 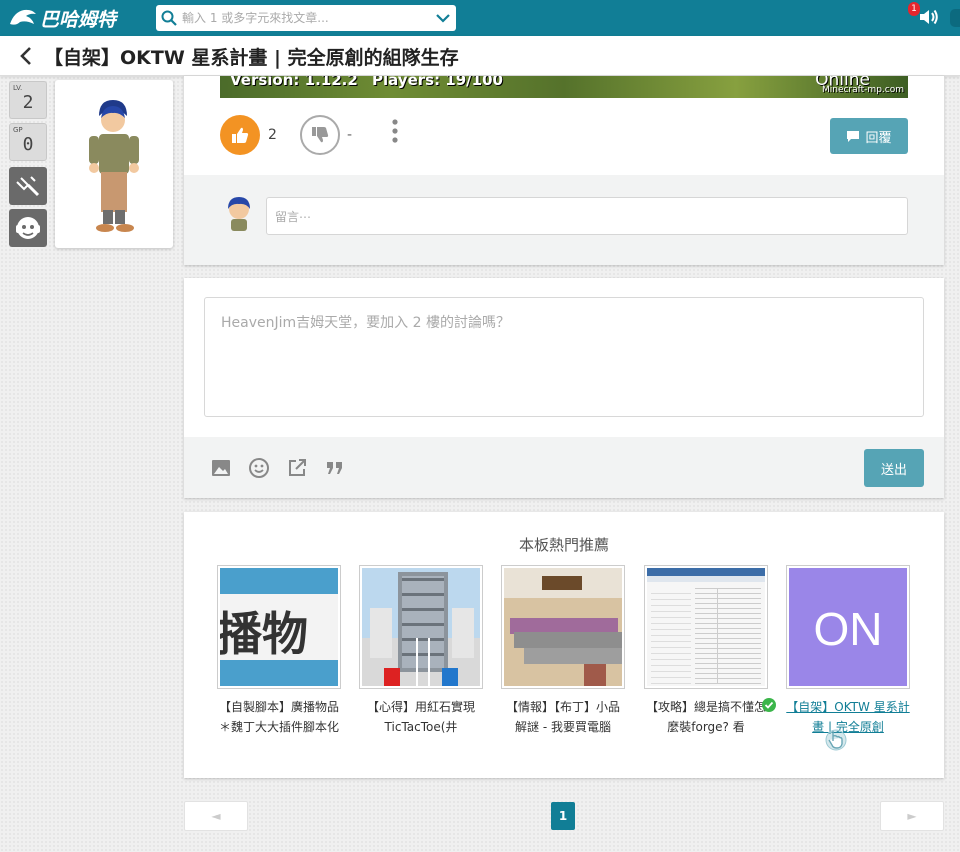 I want to click on recommendations-title: 本板熱門推薦, so click(x=563, y=545).